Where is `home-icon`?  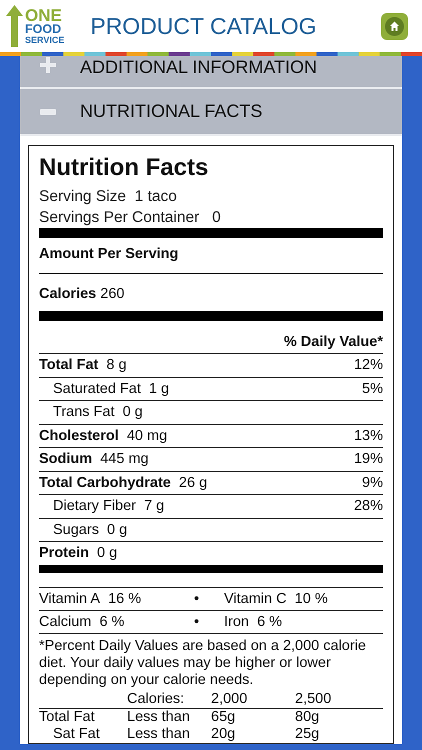
home-icon is located at coordinates (394, 26).